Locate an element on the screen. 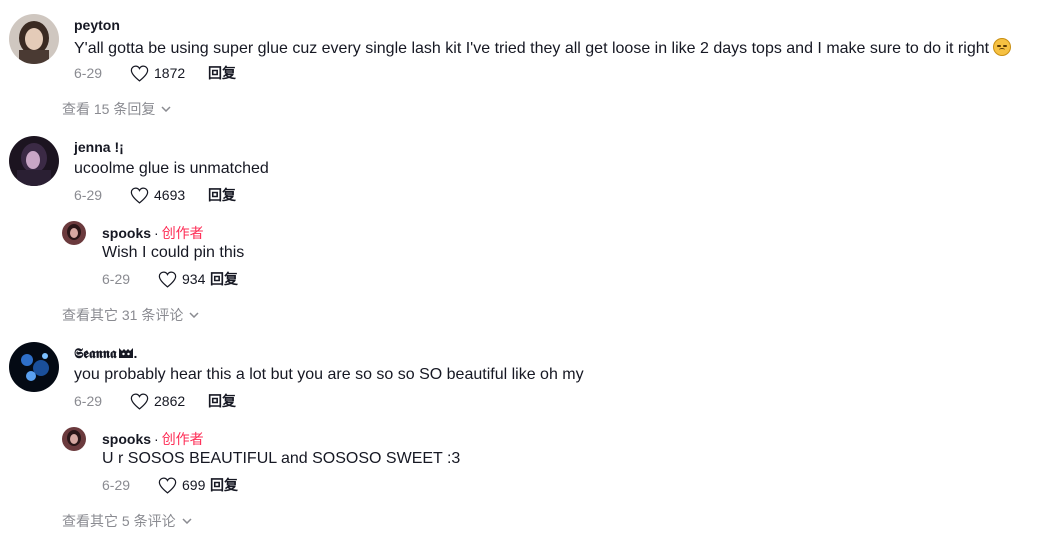 The width and height of the screenshot is (1064, 538). like-count: 4693 is located at coordinates (170, 195).